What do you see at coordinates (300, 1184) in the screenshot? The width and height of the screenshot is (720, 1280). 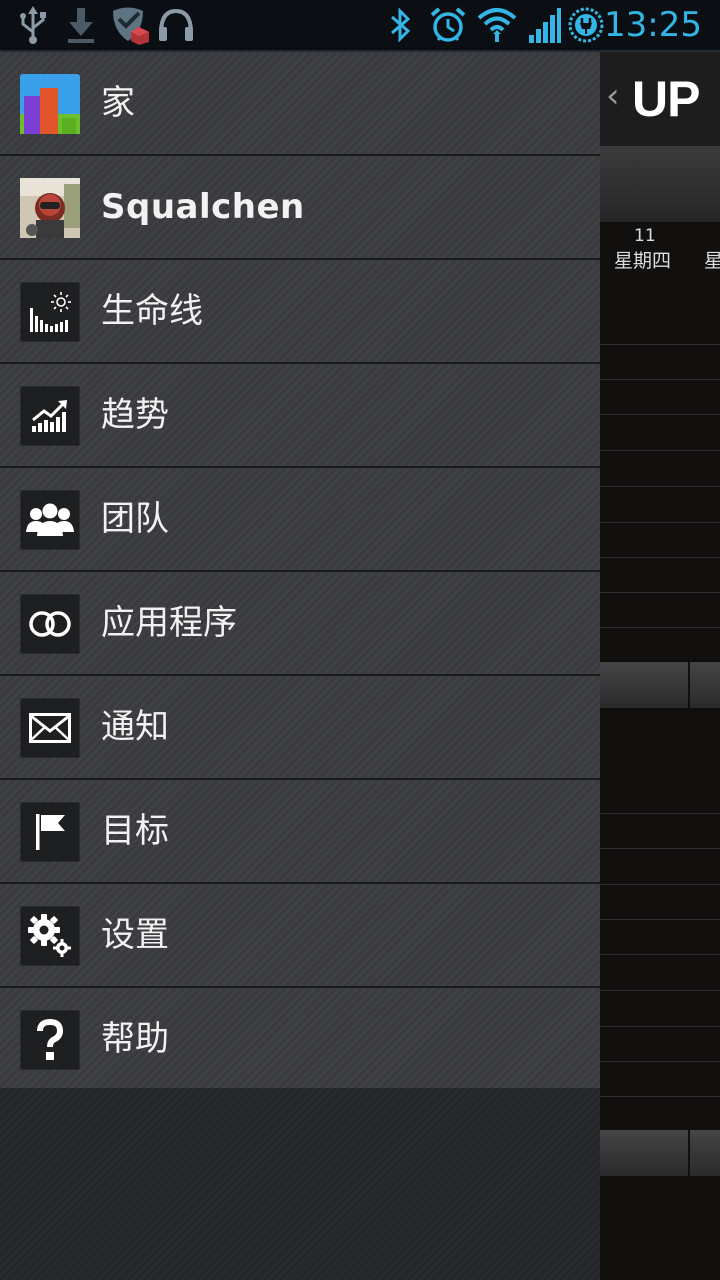 I see `drawer-empty-area` at bounding box center [300, 1184].